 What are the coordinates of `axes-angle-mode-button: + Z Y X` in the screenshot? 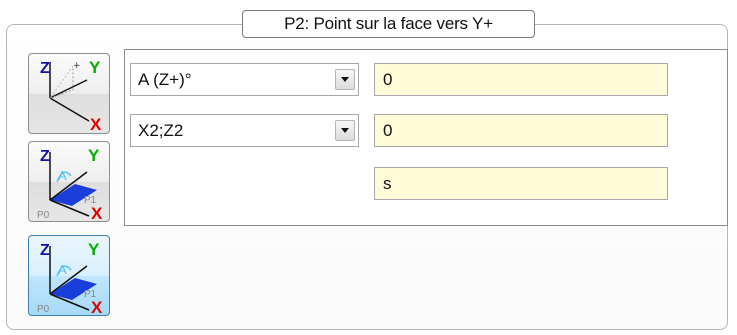 It's located at (69, 93).